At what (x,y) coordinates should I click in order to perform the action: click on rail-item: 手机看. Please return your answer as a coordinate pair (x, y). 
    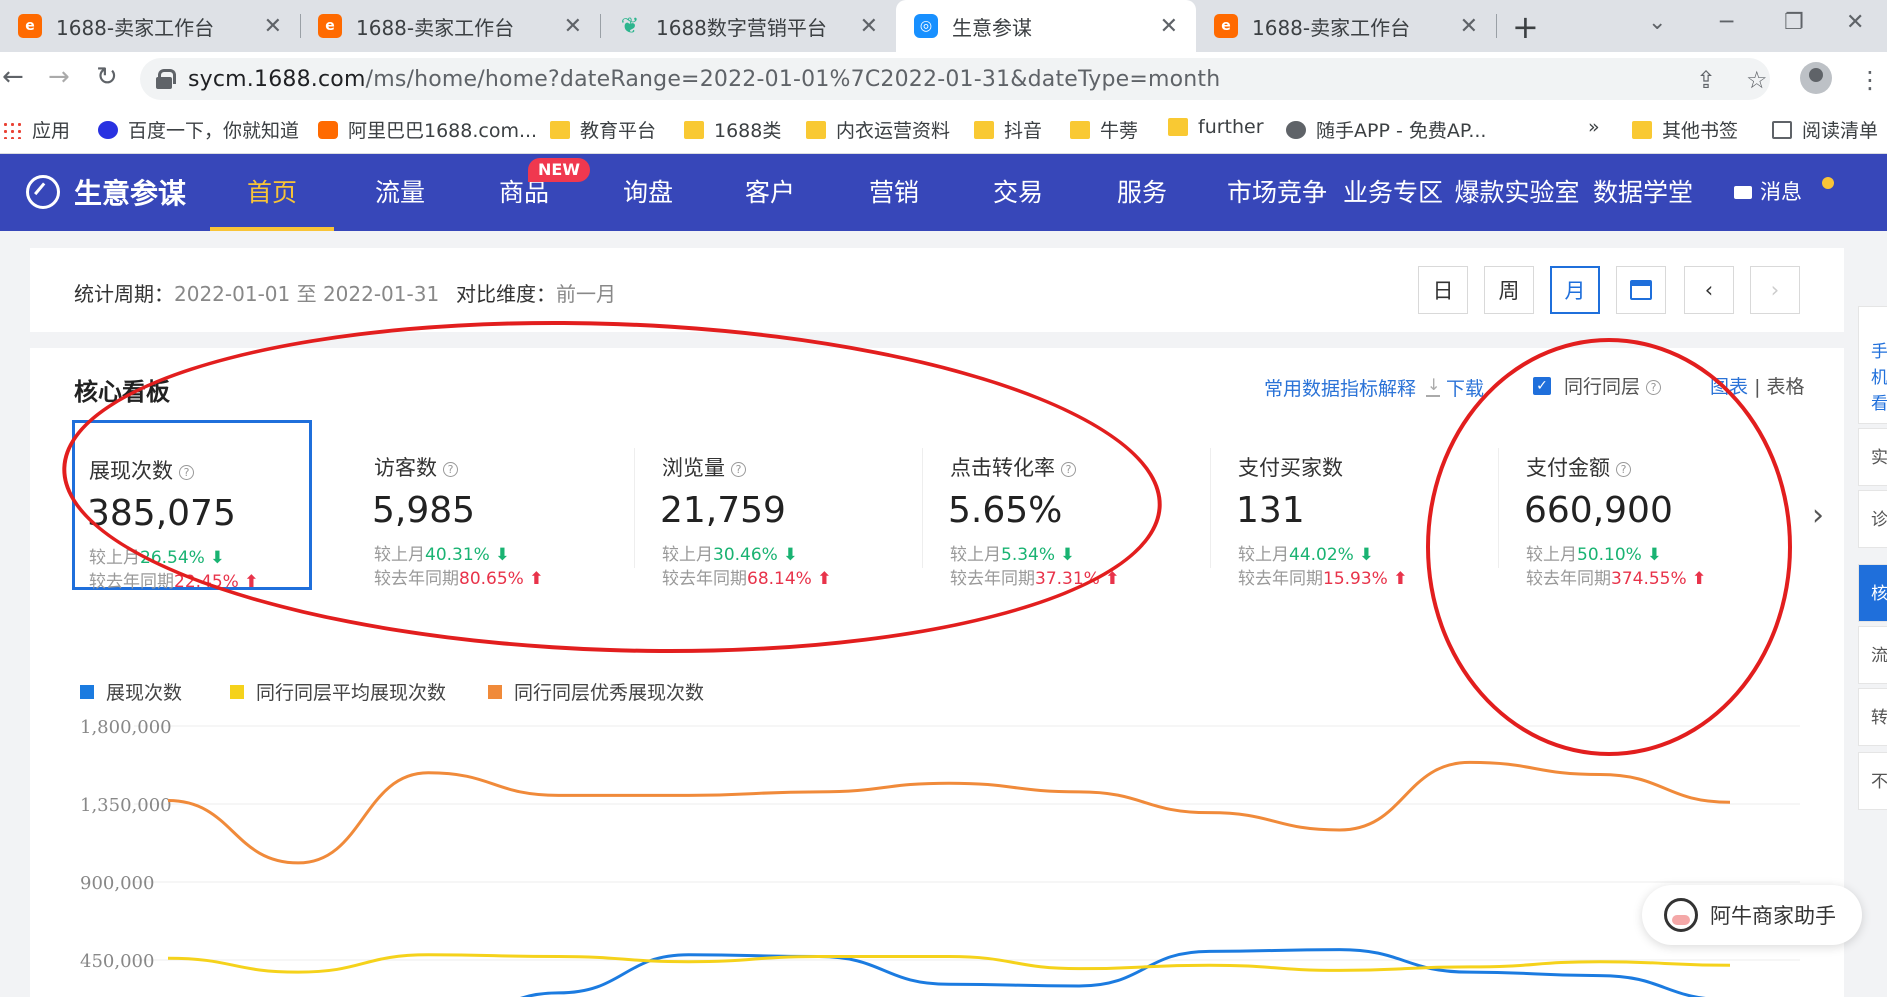
    Looking at the image, I should click on (1872, 365).